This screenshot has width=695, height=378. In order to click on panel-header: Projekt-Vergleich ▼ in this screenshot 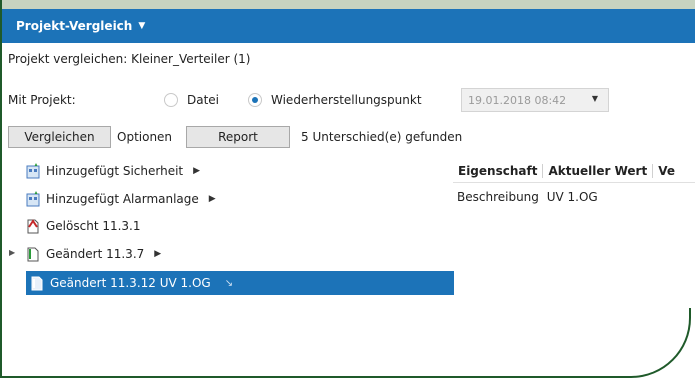, I will do `click(348, 26)`.